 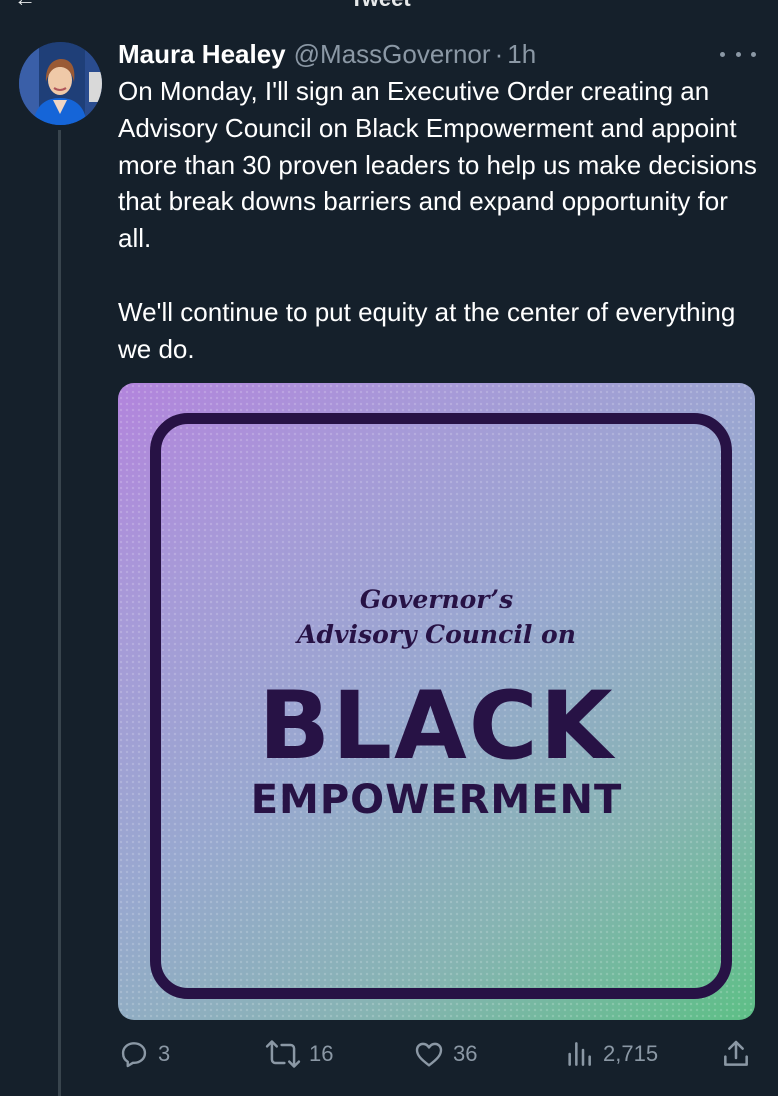 I want to click on share-icon, so click(x=736, y=1054).